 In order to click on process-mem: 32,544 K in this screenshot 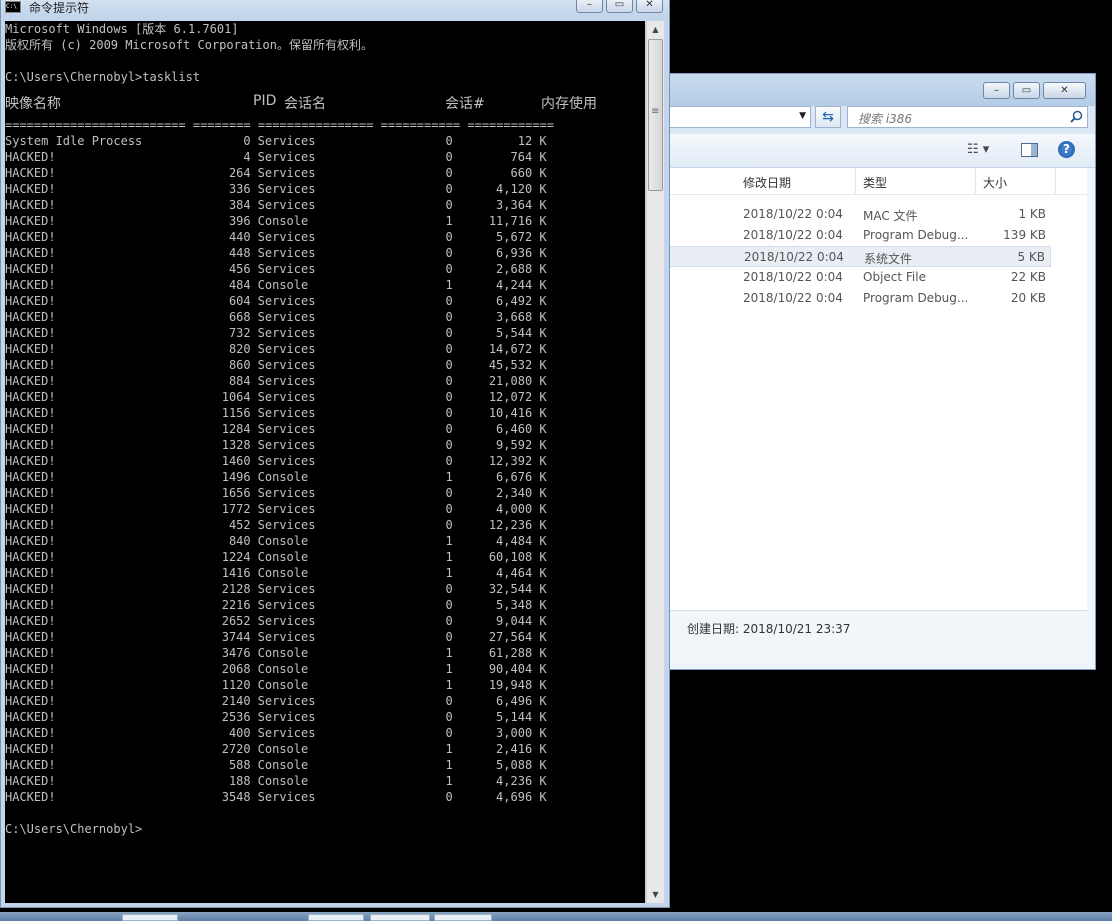, I will do `click(517, 589)`.